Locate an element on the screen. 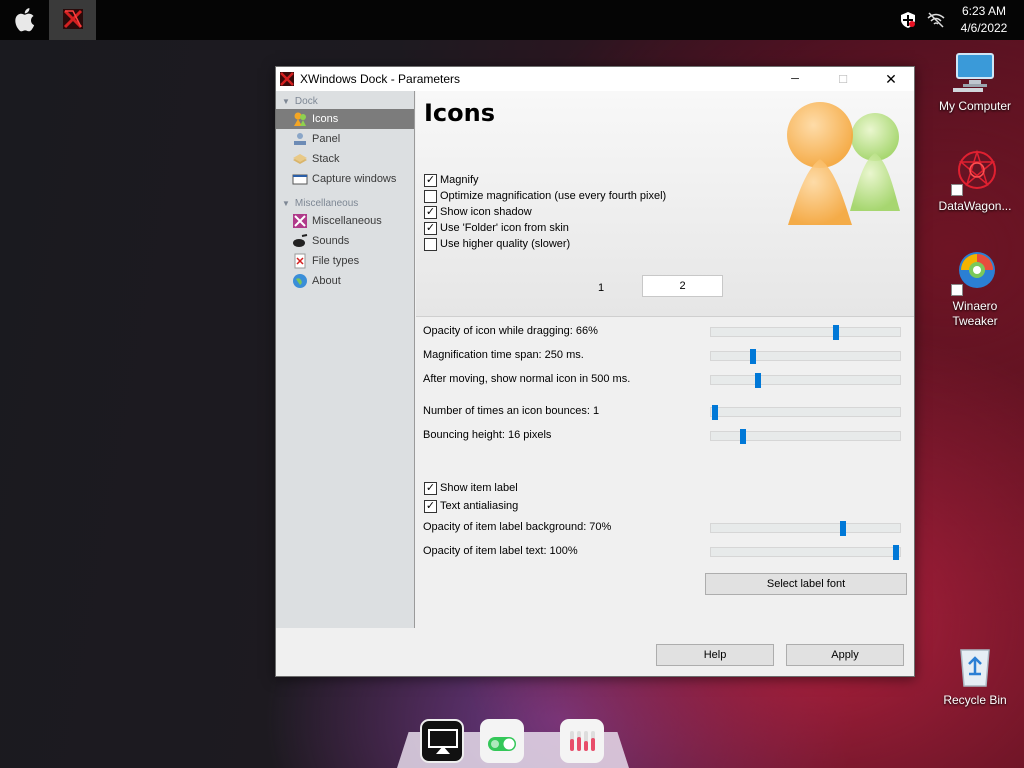  use-higher-quality-checkbox is located at coordinates (430, 244).